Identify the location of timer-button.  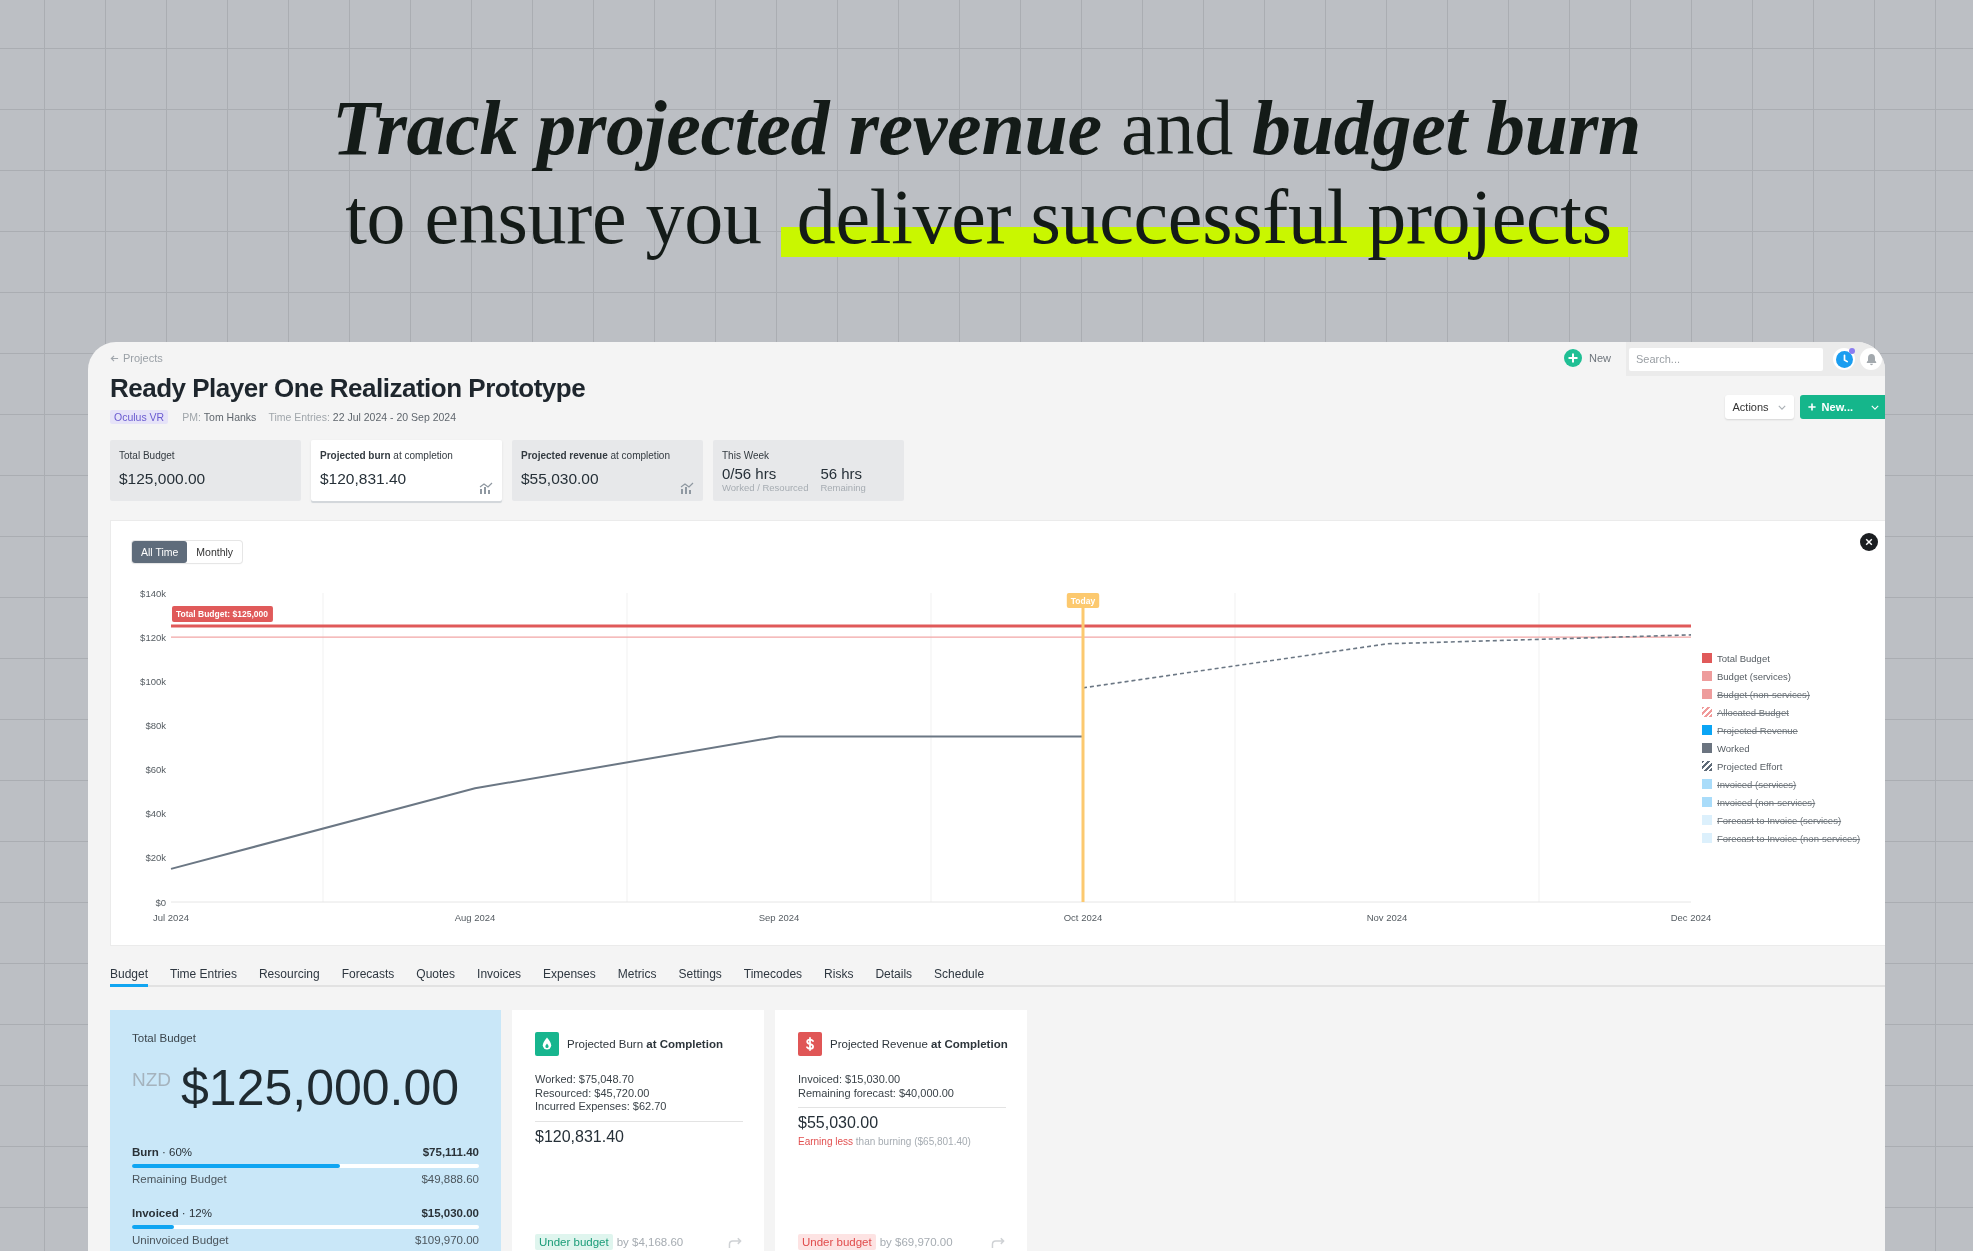
(1844, 359).